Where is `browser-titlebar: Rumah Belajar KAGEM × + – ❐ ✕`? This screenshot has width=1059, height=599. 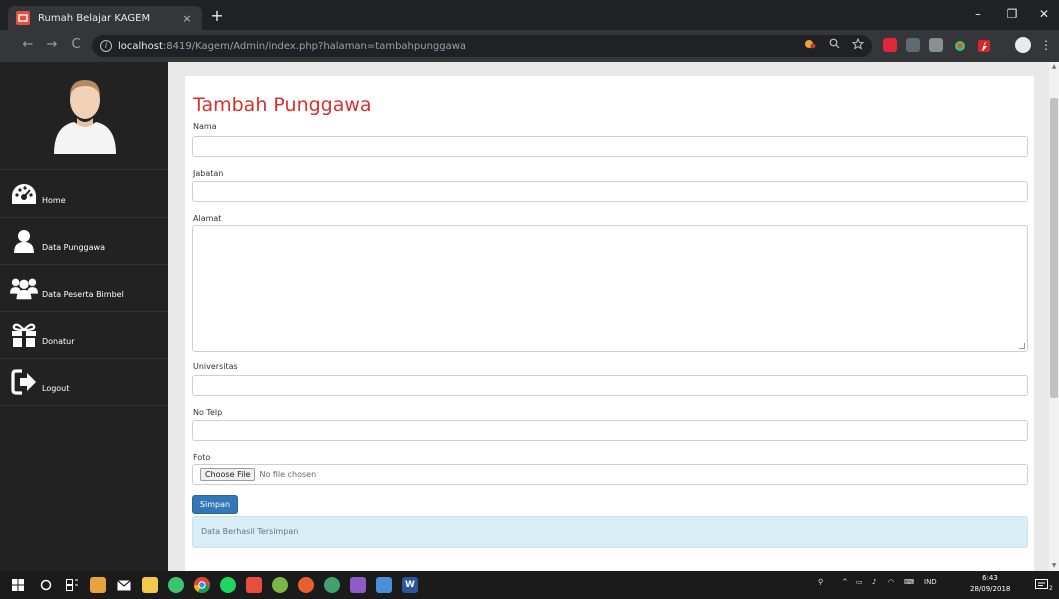
browser-titlebar: Rumah Belajar KAGEM × + – ❐ ✕ is located at coordinates (529, 15).